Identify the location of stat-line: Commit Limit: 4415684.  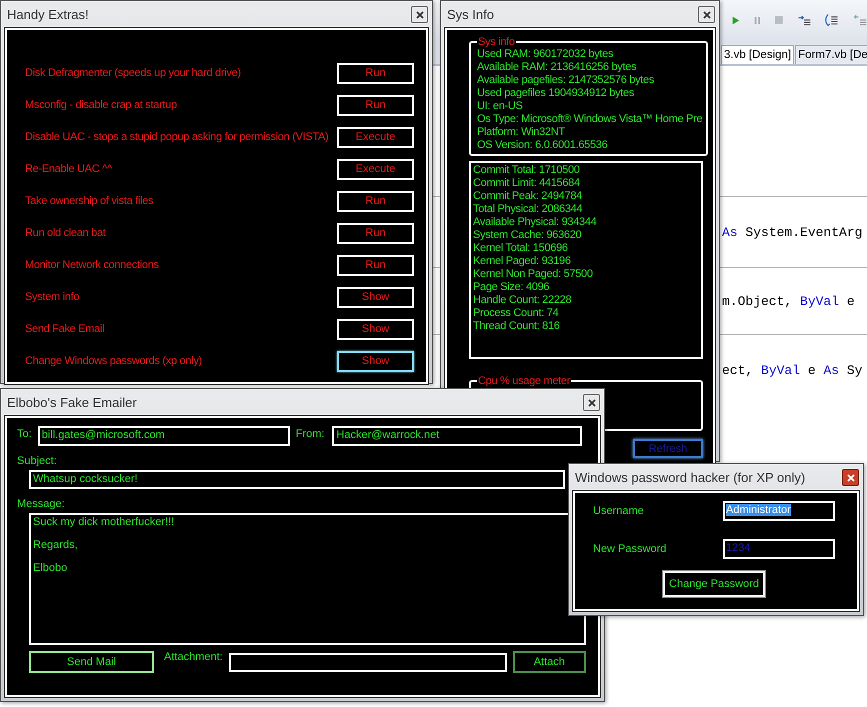
(527, 183).